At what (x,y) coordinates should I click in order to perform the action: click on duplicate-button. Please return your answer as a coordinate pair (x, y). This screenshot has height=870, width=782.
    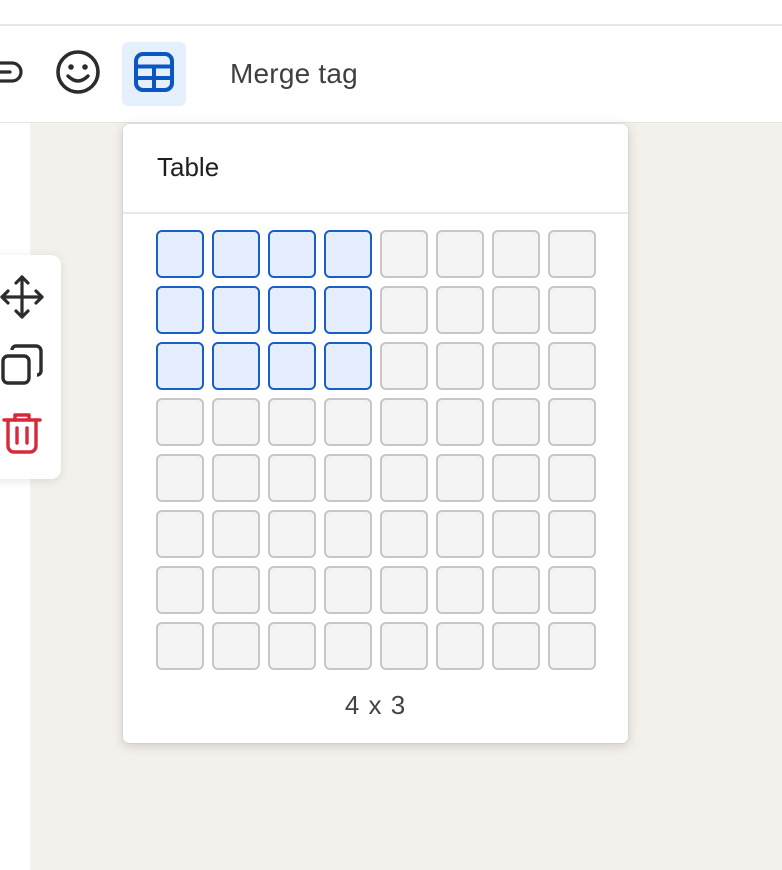
    Looking at the image, I should click on (32, 367).